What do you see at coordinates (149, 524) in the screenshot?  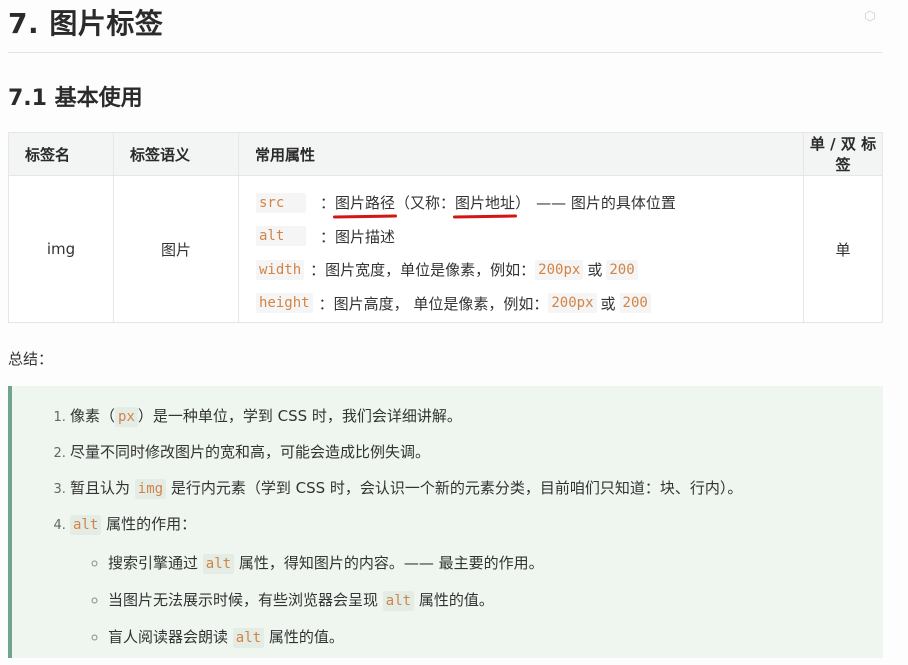 I see `list-text: 属性的作用：` at bounding box center [149, 524].